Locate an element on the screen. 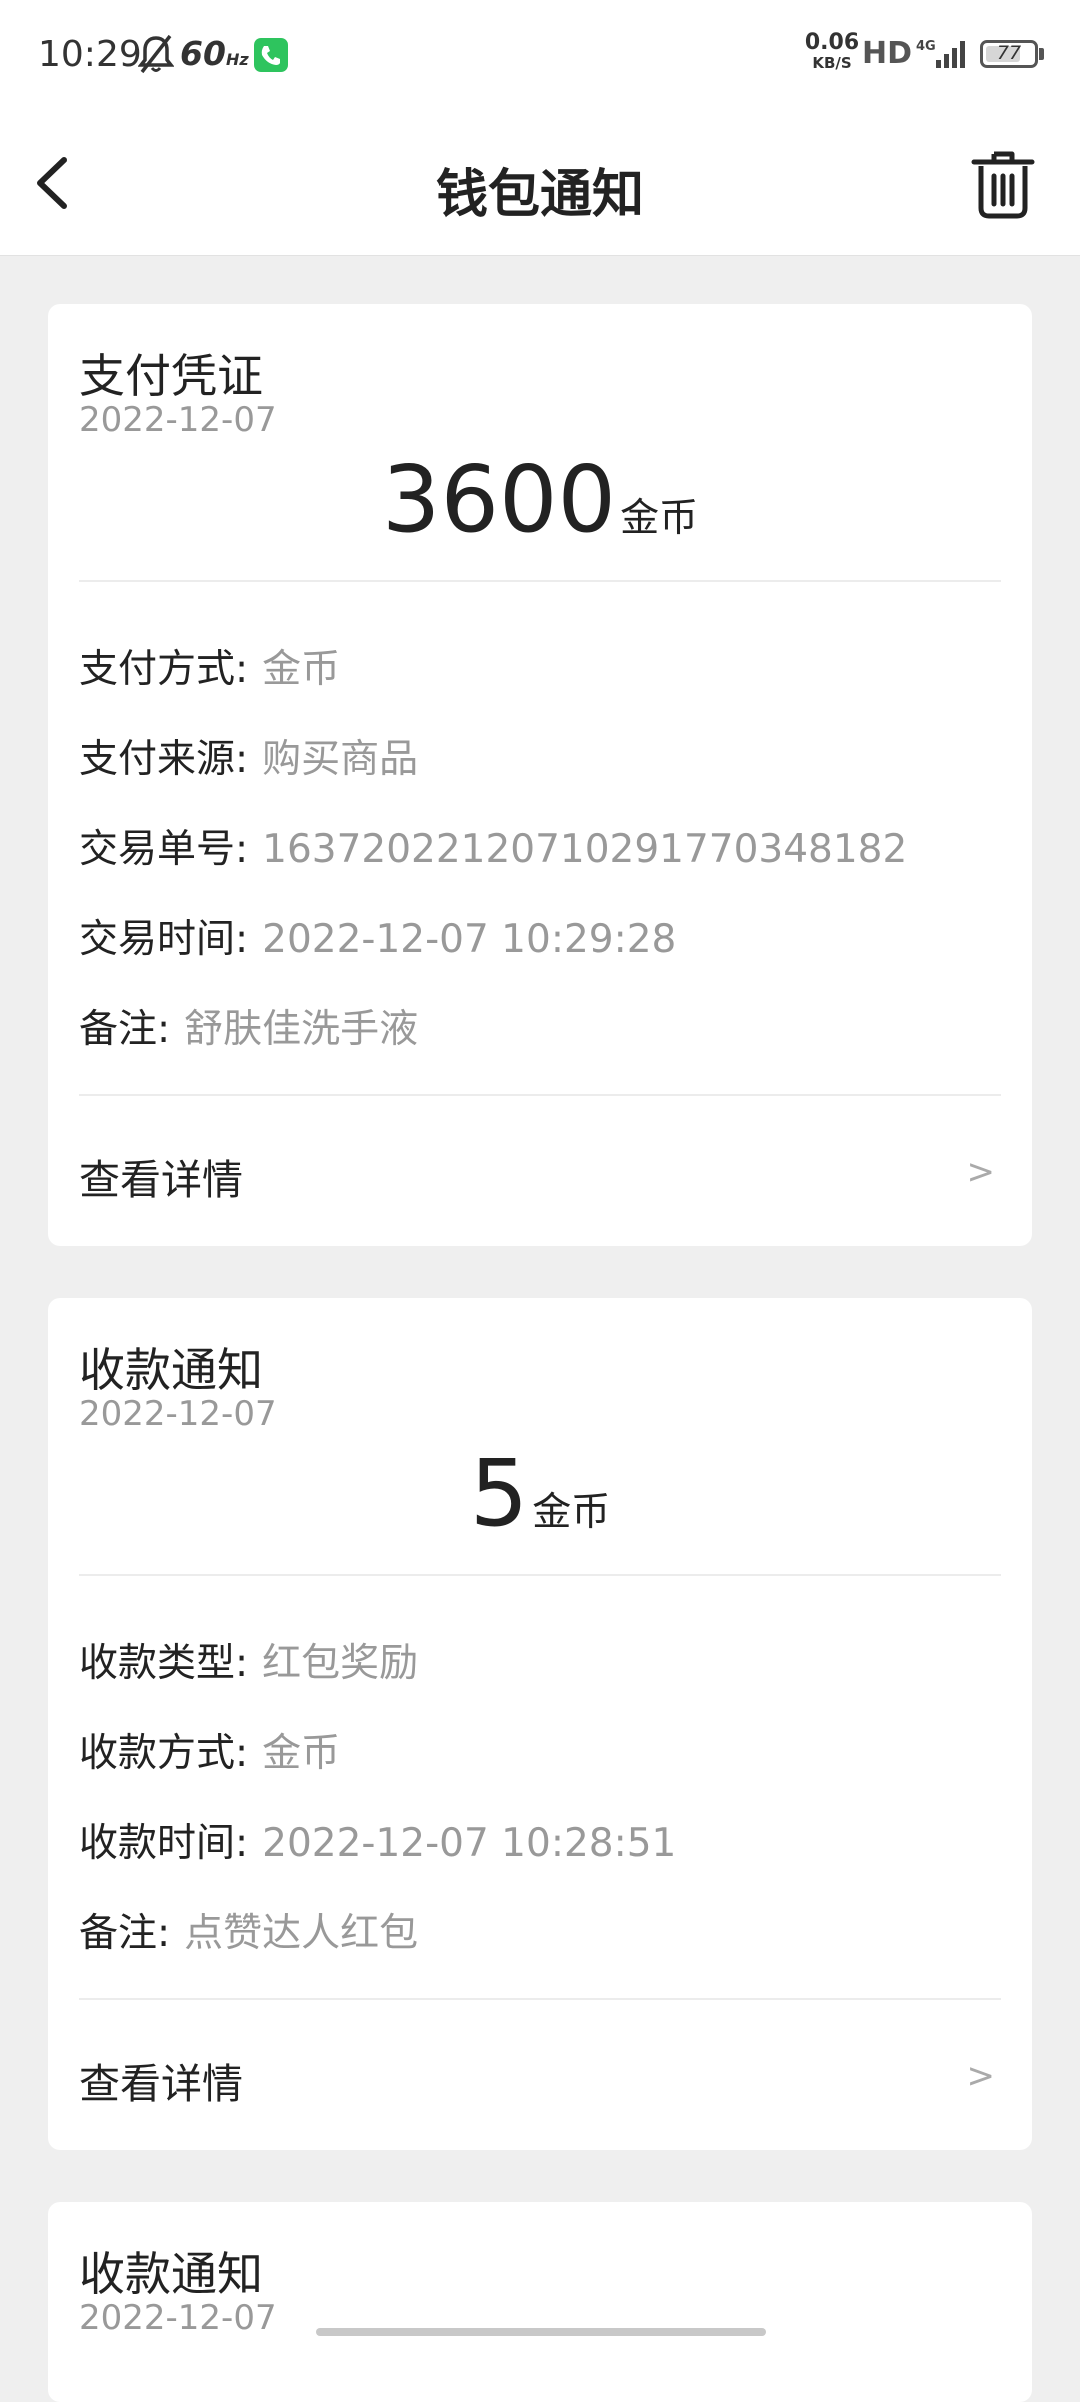 This screenshot has height=2402, width=1080. detail-label: 交易单号: is located at coordinates (164, 849).